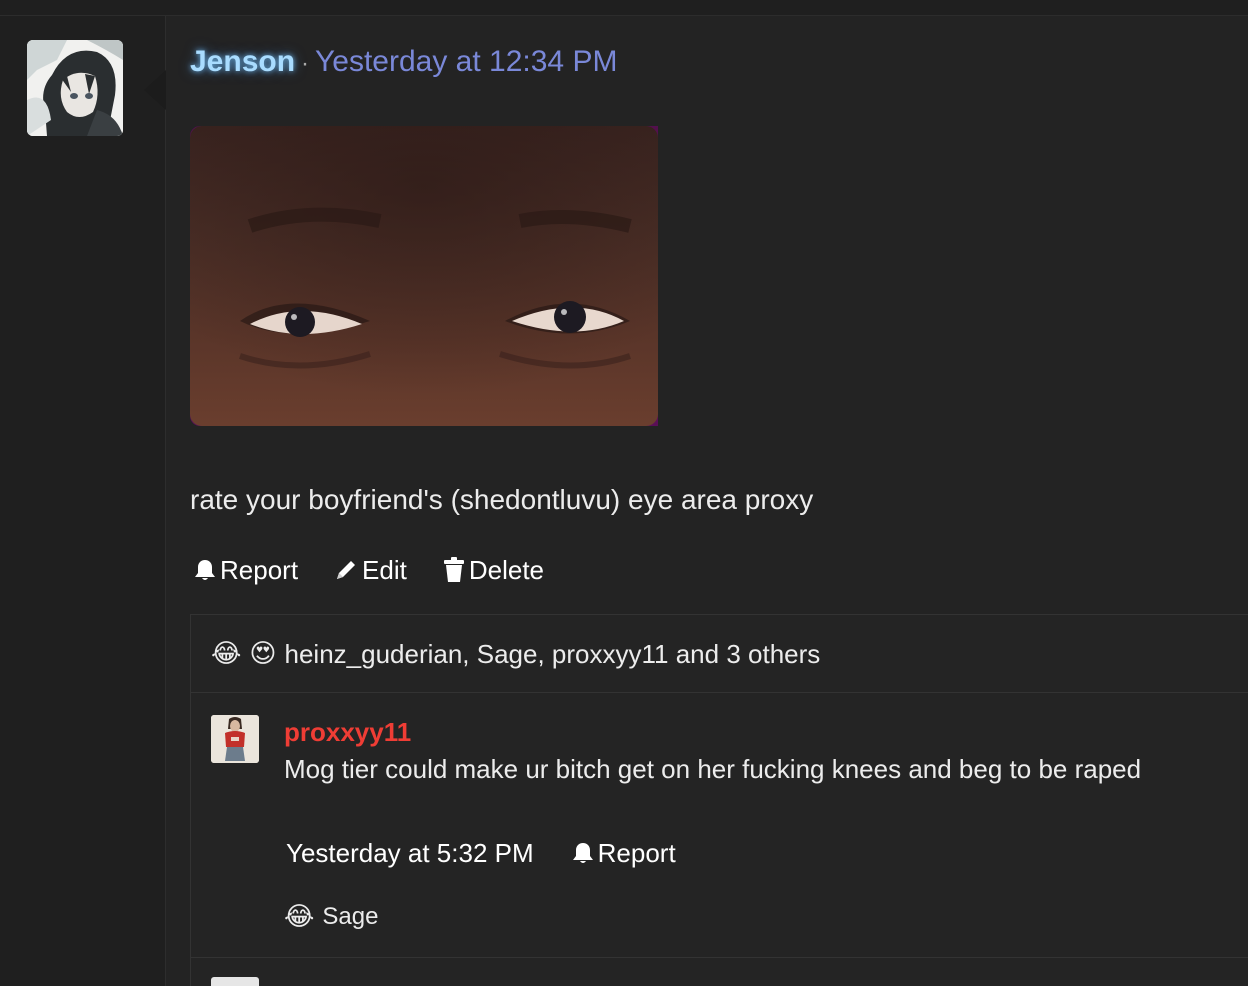 This screenshot has width=1248, height=986. What do you see at coordinates (235, 981) in the screenshot?
I see `next-comment-avatar` at bounding box center [235, 981].